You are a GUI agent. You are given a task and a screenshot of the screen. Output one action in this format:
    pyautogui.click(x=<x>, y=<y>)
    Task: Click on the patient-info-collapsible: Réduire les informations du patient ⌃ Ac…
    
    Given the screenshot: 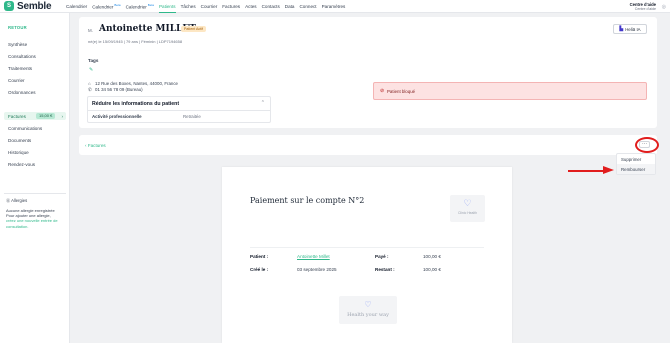 What is the action you would take?
    pyautogui.click(x=179, y=109)
    